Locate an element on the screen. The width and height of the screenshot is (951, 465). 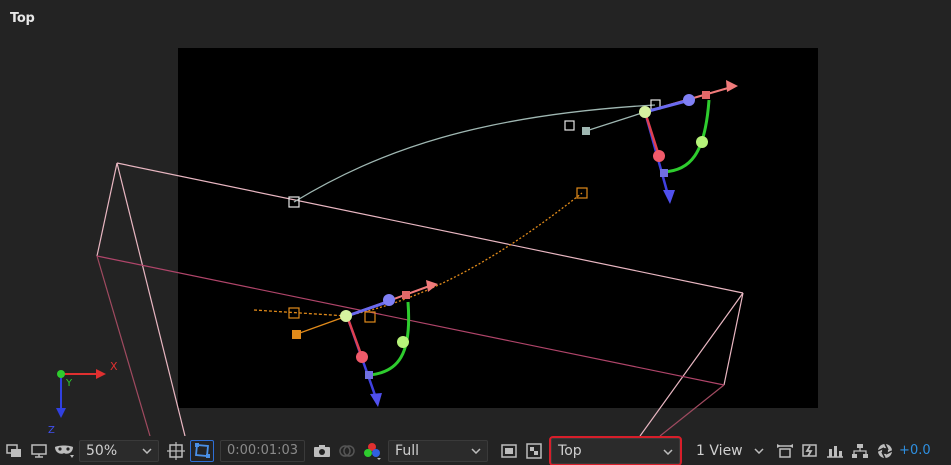
motion-path-orange is located at coordinates (420, 263).